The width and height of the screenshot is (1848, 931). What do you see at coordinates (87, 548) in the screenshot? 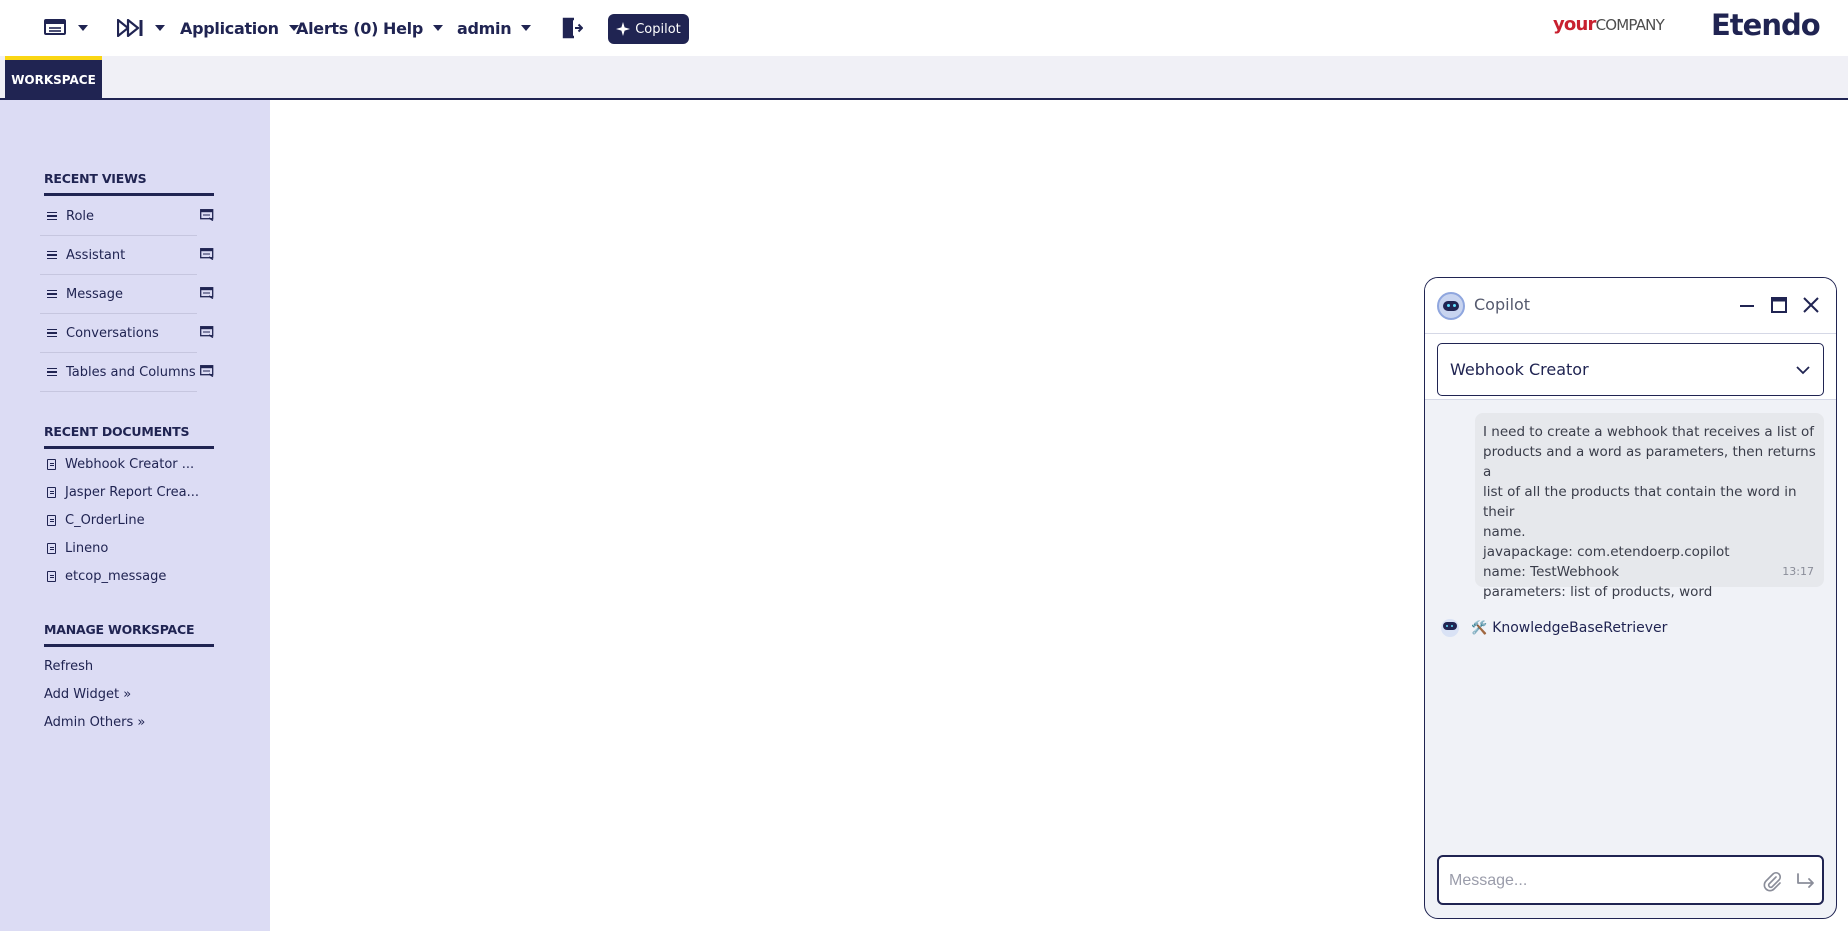
I see `recent-document-label: Lineno` at bounding box center [87, 548].